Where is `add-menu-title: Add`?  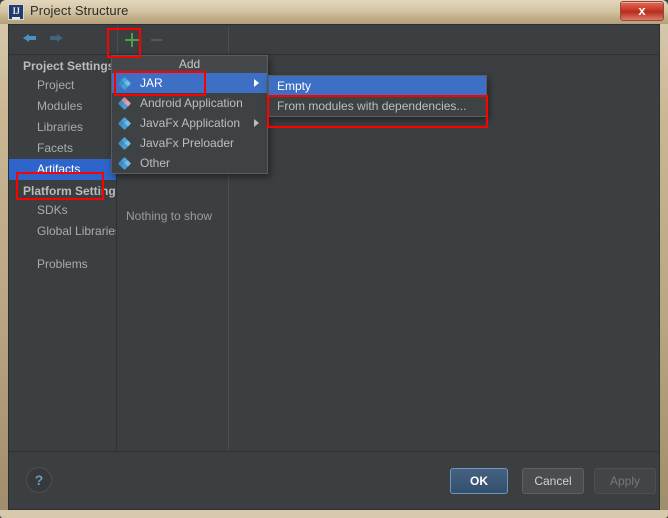 add-menu-title: Add is located at coordinates (189, 64).